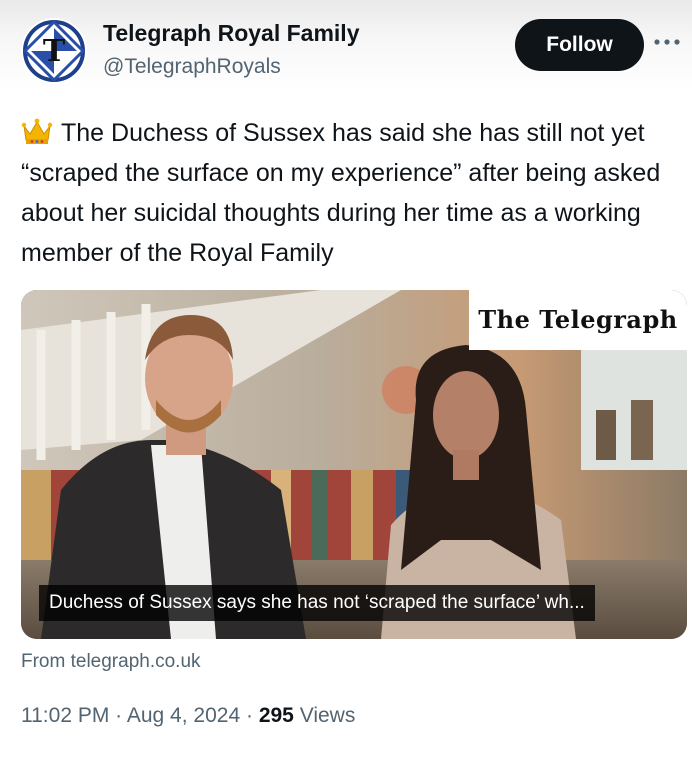 This screenshot has height=758, width=692. What do you see at coordinates (578, 320) in the screenshot?
I see `telegraph-brand-label: The Telegraph` at bounding box center [578, 320].